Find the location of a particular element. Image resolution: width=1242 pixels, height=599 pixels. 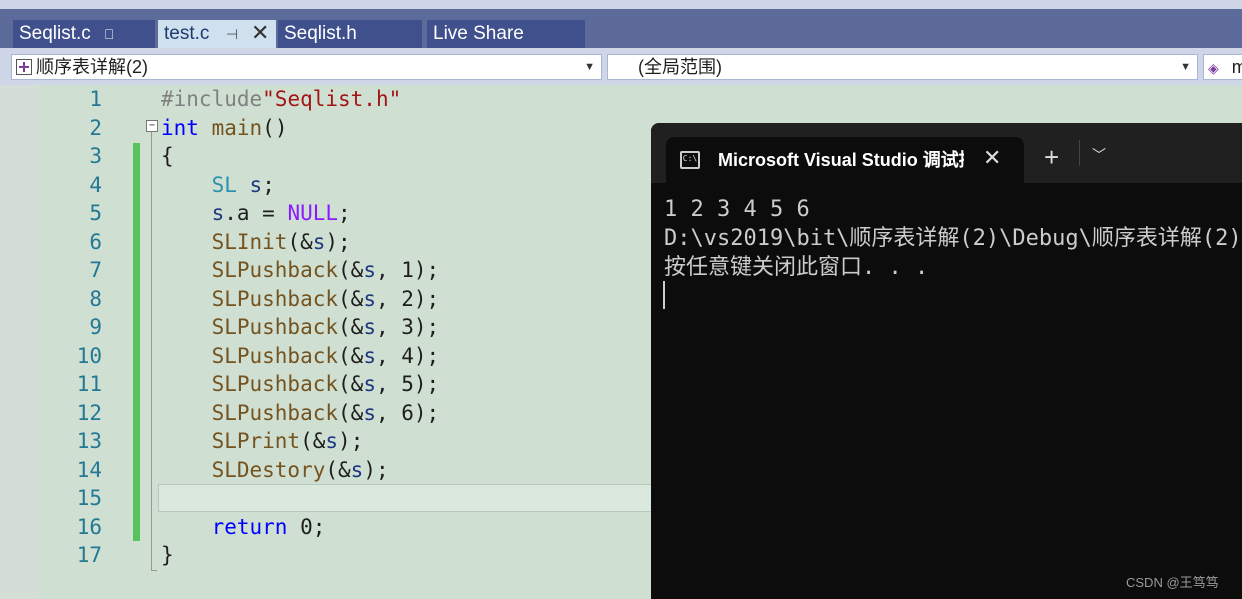

line-number: 8 is located at coordinates (95, 299).